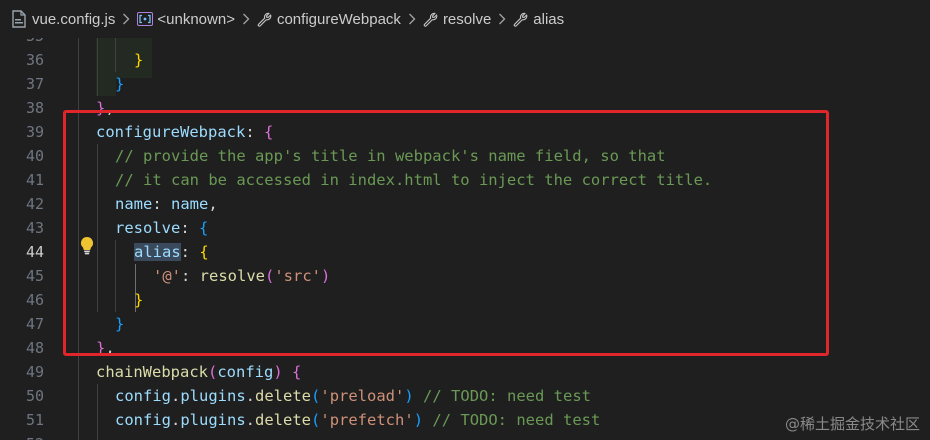  Describe the element at coordinates (34, 180) in the screenshot. I see `line-number: 41` at that location.